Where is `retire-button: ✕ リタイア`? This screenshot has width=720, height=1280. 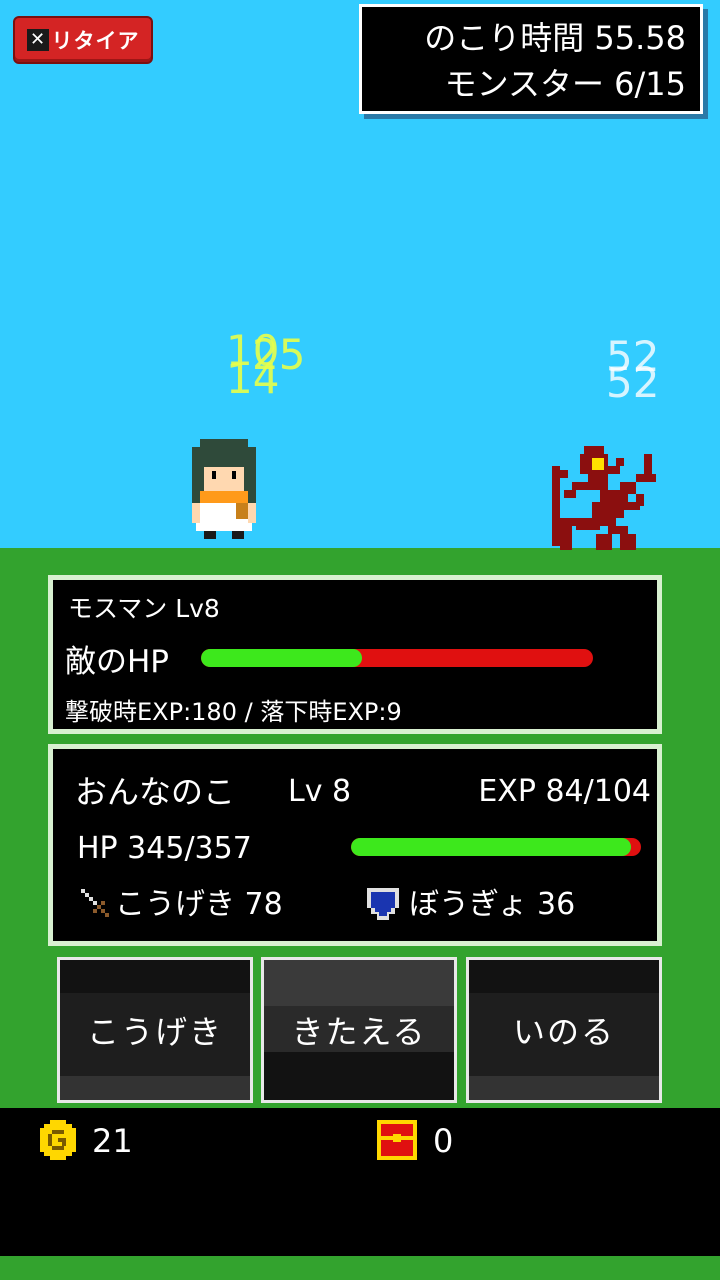 retire-button: ✕ リタイア is located at coordinates (83, 40).